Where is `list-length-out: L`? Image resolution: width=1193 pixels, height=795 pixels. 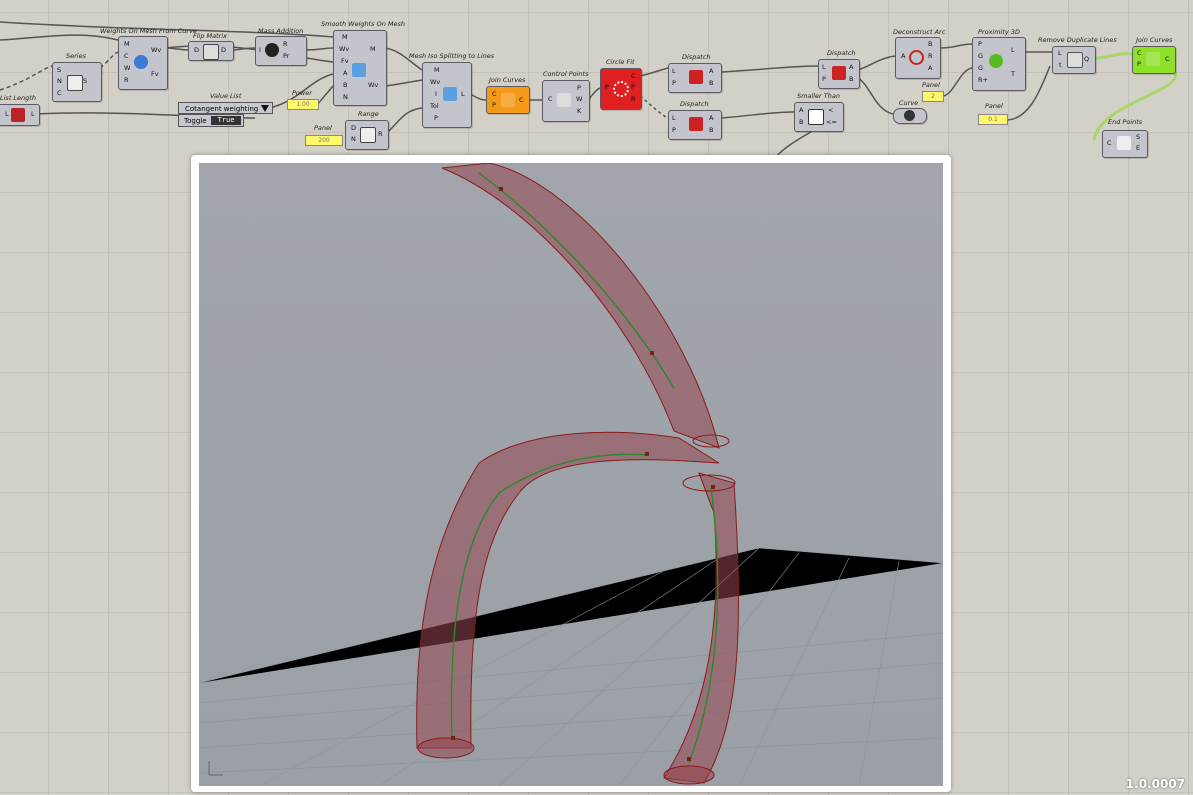 list-length-out: L is located at coordinates (33, 114).